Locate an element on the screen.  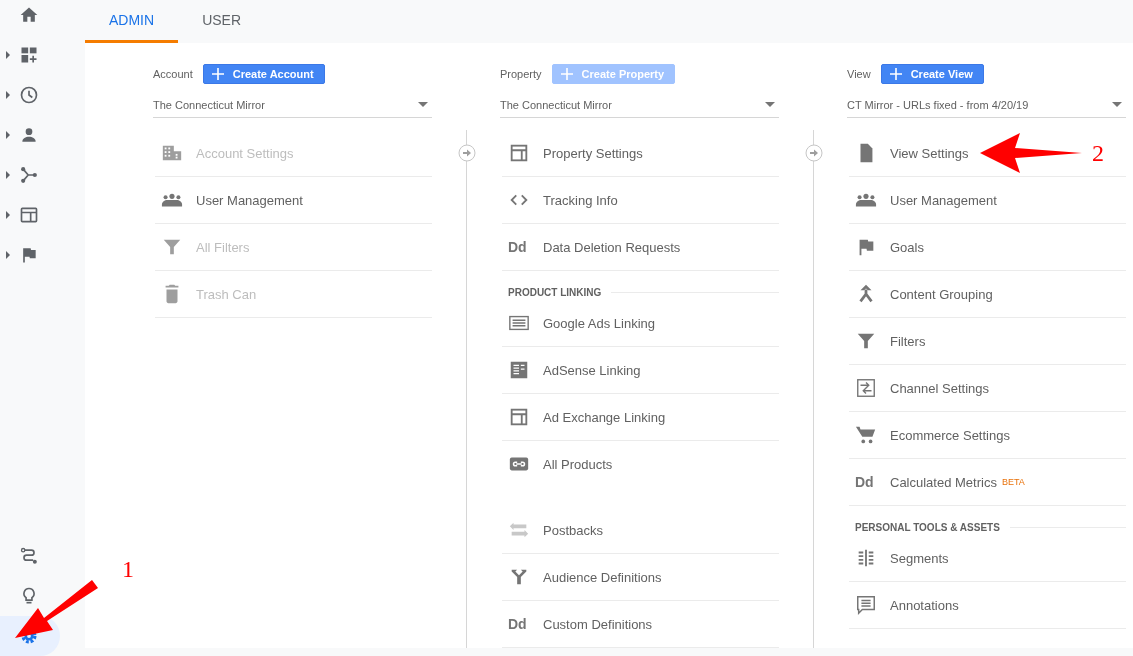
annotation-number: 1 is located at coordinates (128, 569).